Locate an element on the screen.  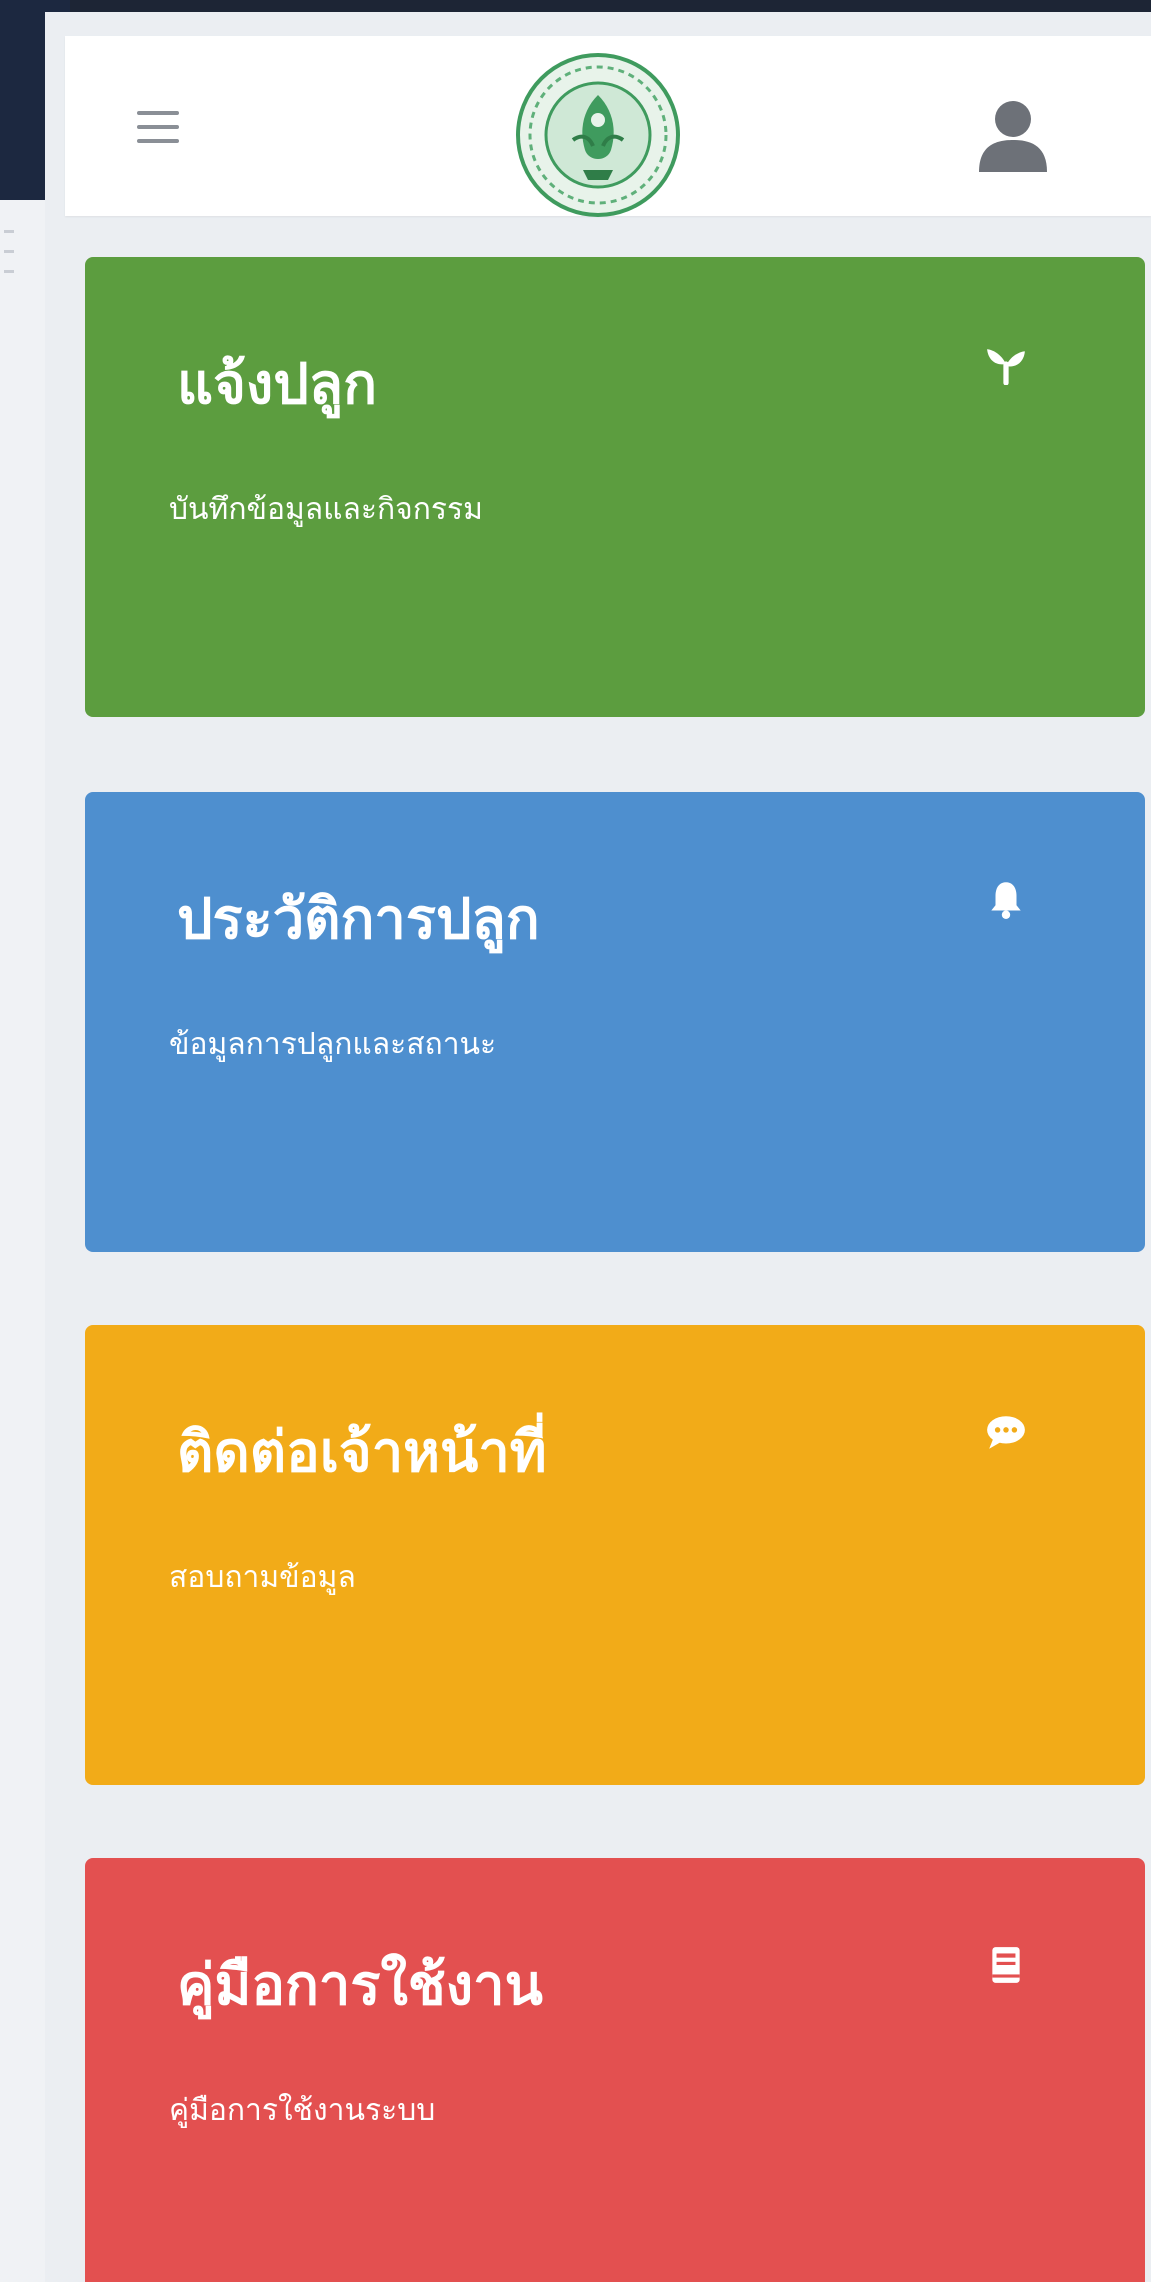
card-subtitle: ข้อมูลการปลูกและสถานะ is located at coordinates (333, 1044).